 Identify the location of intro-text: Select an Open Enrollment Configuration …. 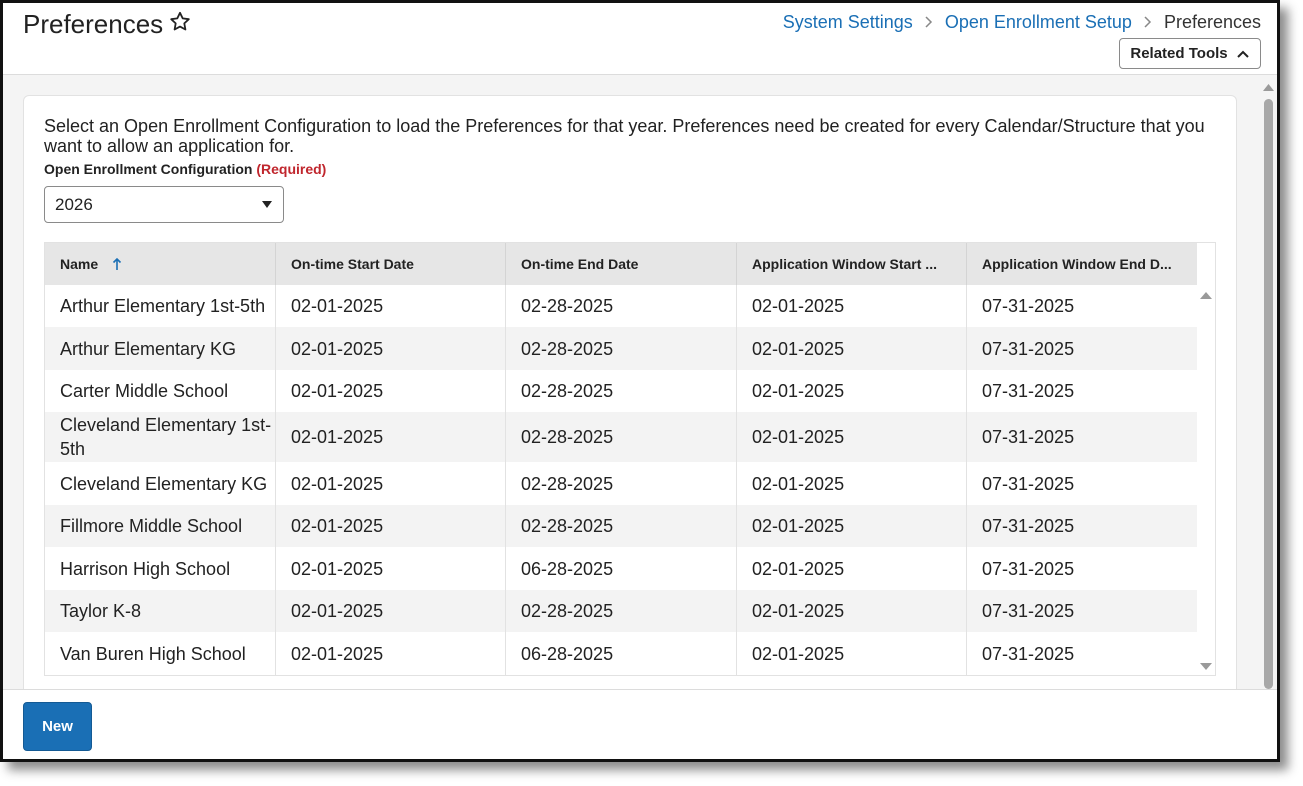
(624, 136).